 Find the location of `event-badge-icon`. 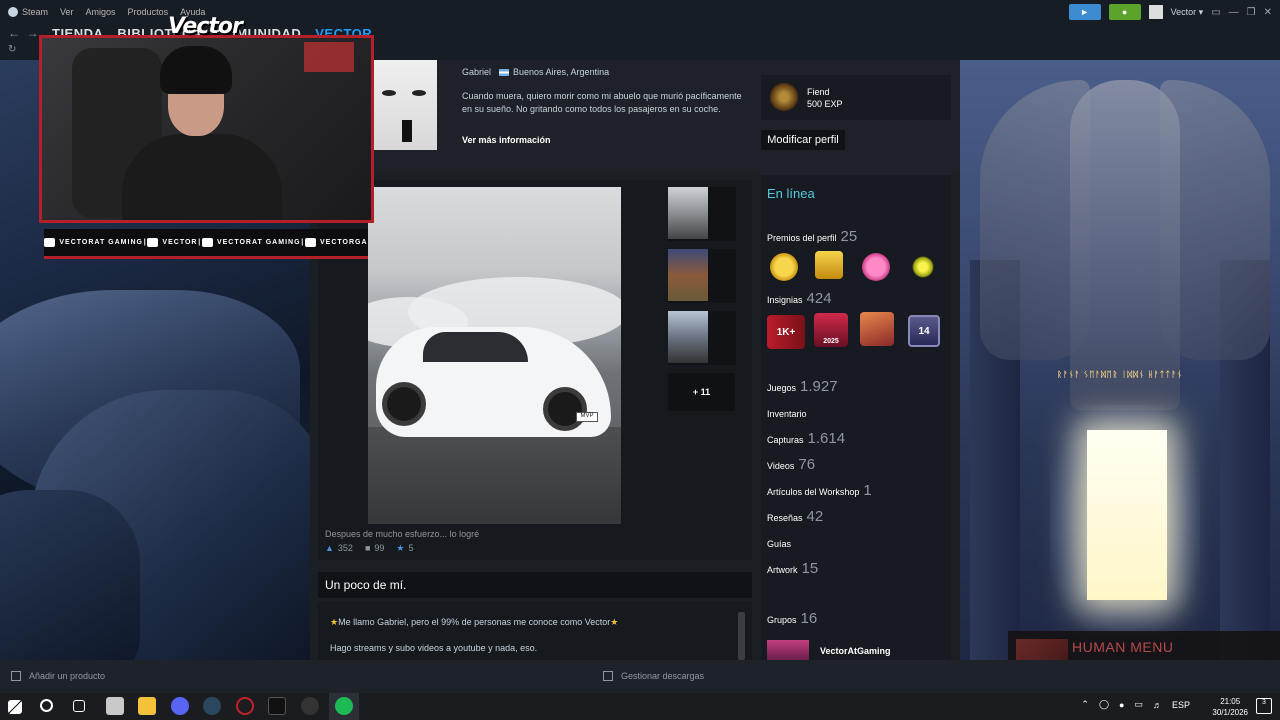

event-badge-icon is located at coordinates (877, 329).